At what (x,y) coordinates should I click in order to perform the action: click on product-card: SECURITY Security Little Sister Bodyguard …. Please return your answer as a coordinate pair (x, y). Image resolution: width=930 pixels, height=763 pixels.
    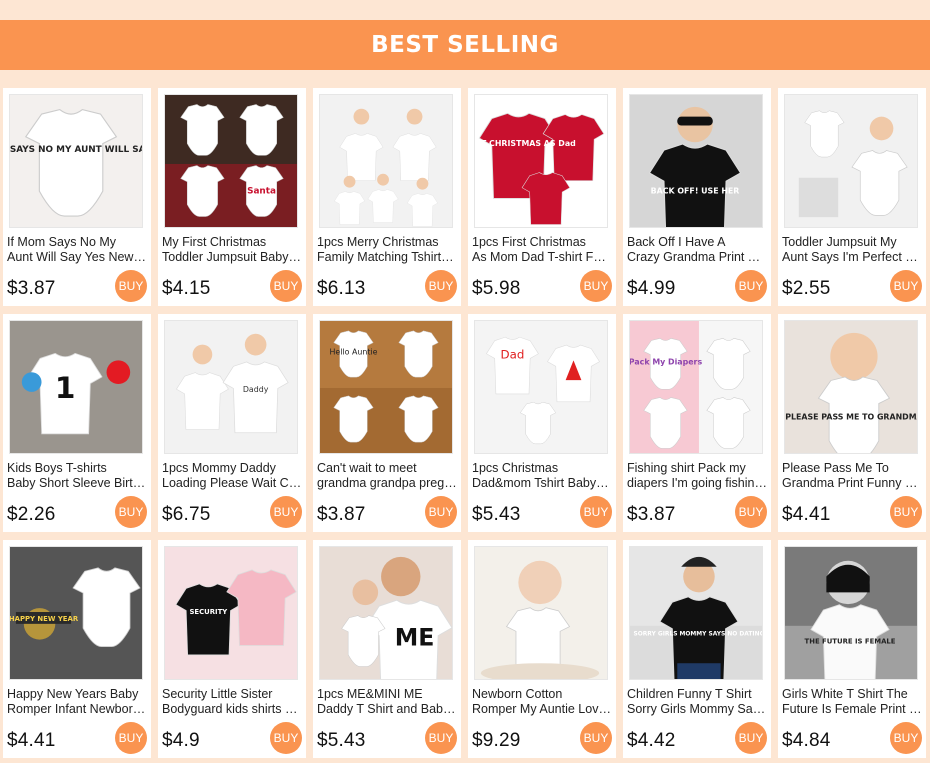
    Looking at the image, I should click on (232, 649).